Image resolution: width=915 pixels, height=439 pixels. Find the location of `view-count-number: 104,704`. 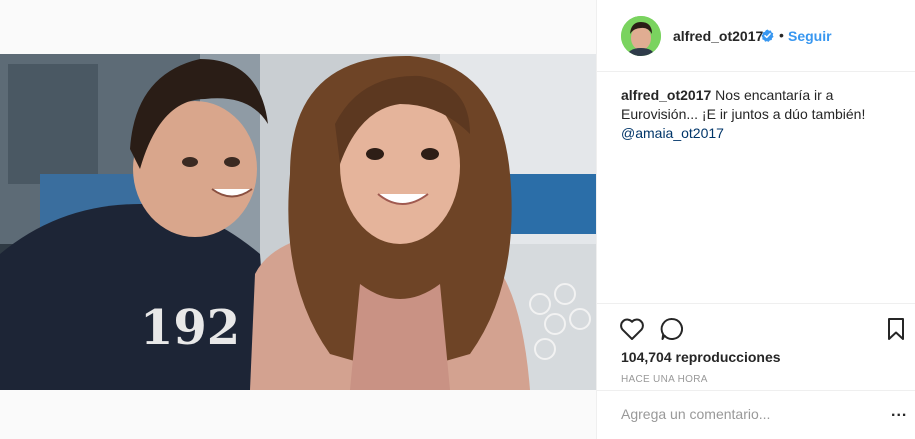

view-count-number: 104,704 is located at coordinates (646, 357).